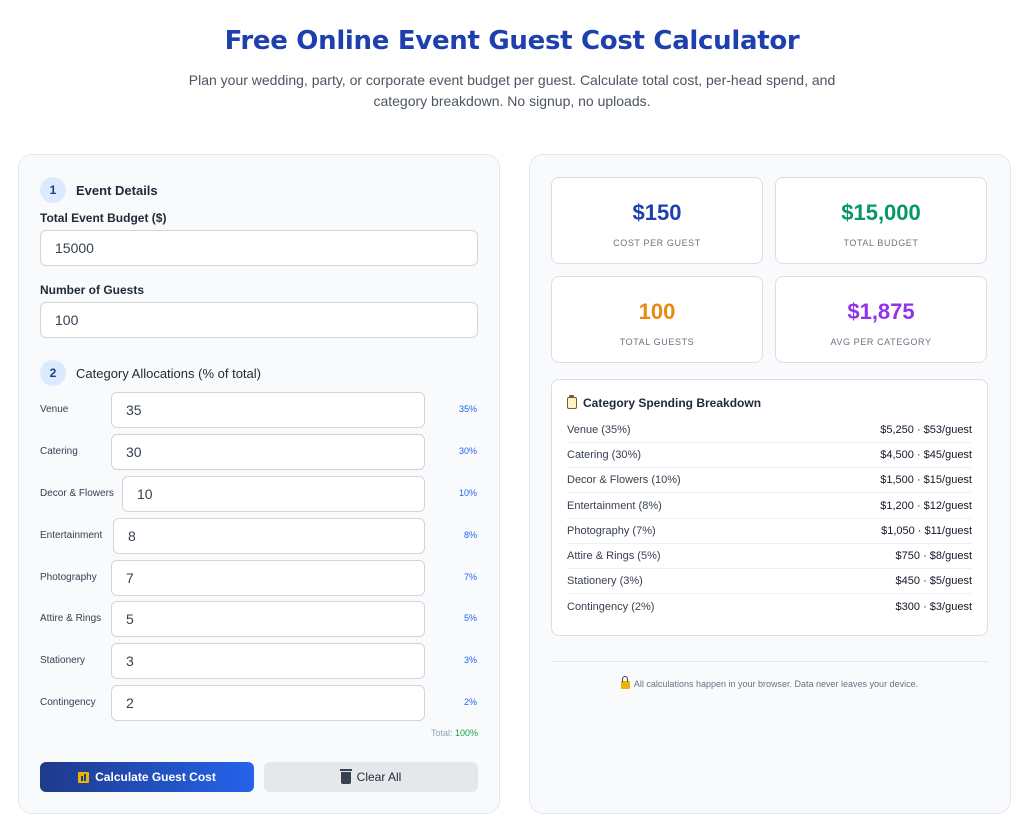 The image size is (1024, 832). I want to click on breakdown-row: Photography (7%) $1,050 · $11/guest, so click(769, 531).